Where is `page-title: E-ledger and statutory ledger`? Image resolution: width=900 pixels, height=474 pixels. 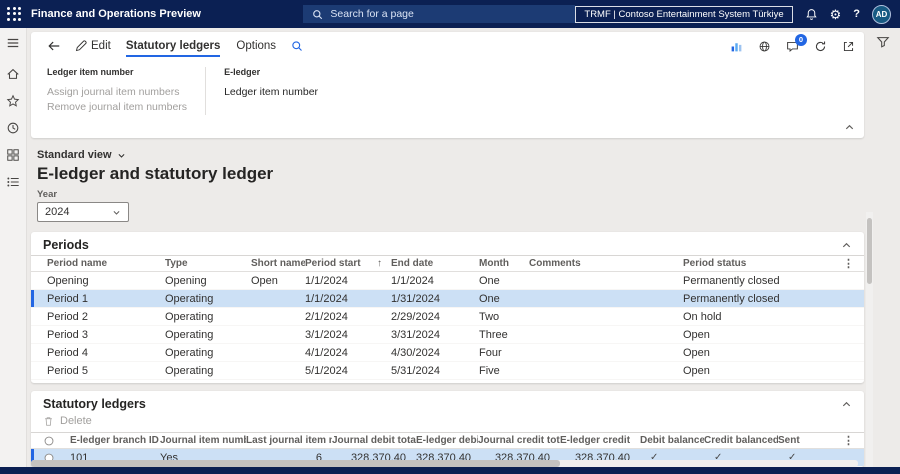 page-title: E-ledger and statutory ledger is located at coordinates (155, 173).